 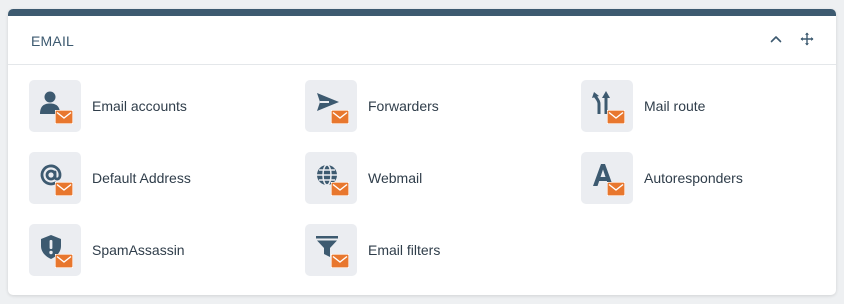 What do you see at coordinates (607, 178) in the screenshot?
I see `autoresponders-tile` at bounding box center [607, 178].